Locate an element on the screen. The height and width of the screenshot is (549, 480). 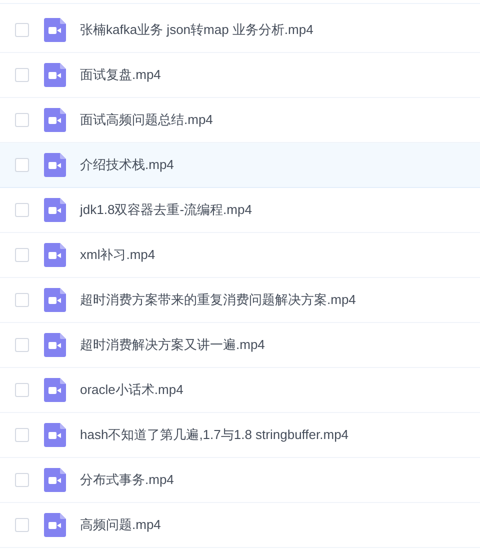
file-name: 分布式事务.mp4 is located at coordinates (127, 480).